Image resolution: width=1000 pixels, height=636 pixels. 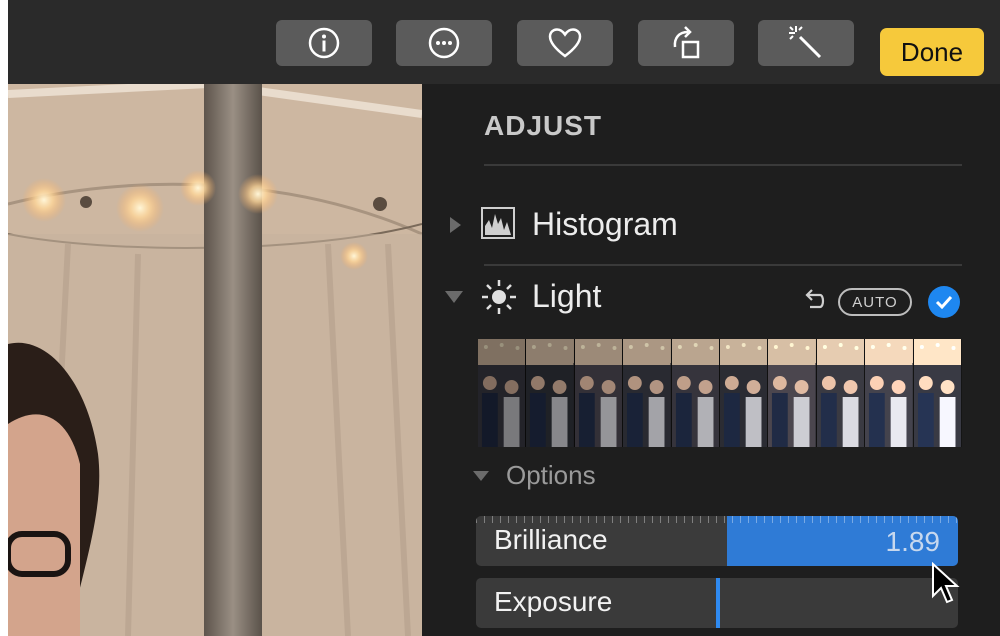 I want to click on light-preview-filmstrip, so click(x=720, y=393).